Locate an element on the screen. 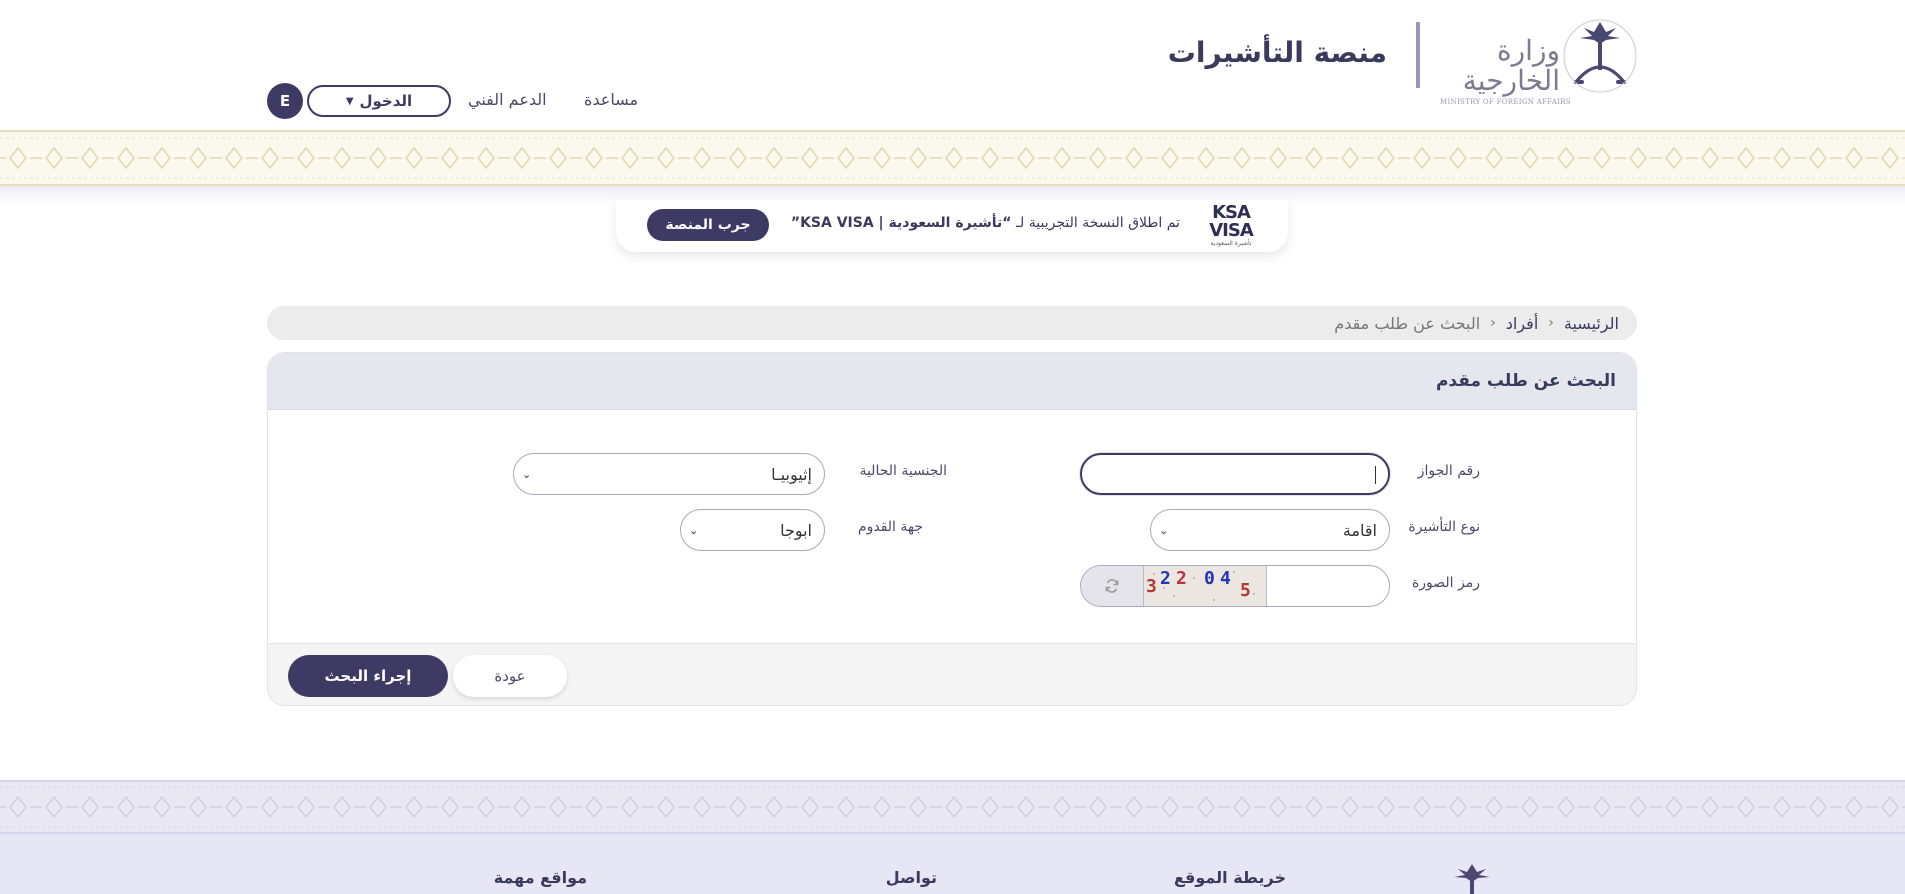 This screenshot has width=1905, height=894. try-platform-button: جرب المنصة is located at coordinates (708, 225).